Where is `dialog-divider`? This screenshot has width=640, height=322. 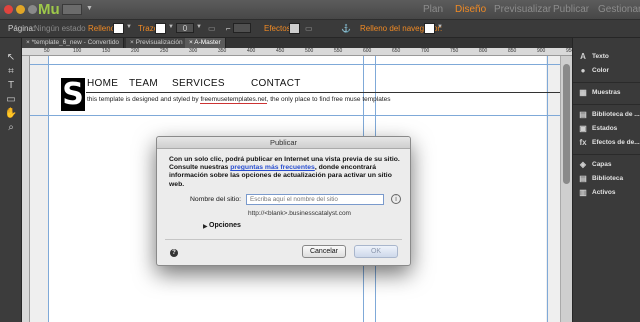 dialog-divider is located at coordinates (283, 239).